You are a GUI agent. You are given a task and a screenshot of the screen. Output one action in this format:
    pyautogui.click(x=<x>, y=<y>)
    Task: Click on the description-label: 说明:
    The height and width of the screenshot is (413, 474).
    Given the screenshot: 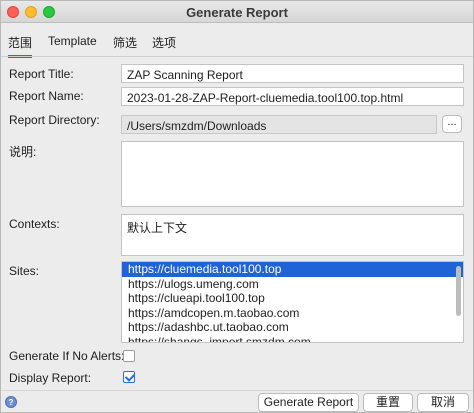 What is the action you would take?
    pyautogui.click(x=23, y=152)
    